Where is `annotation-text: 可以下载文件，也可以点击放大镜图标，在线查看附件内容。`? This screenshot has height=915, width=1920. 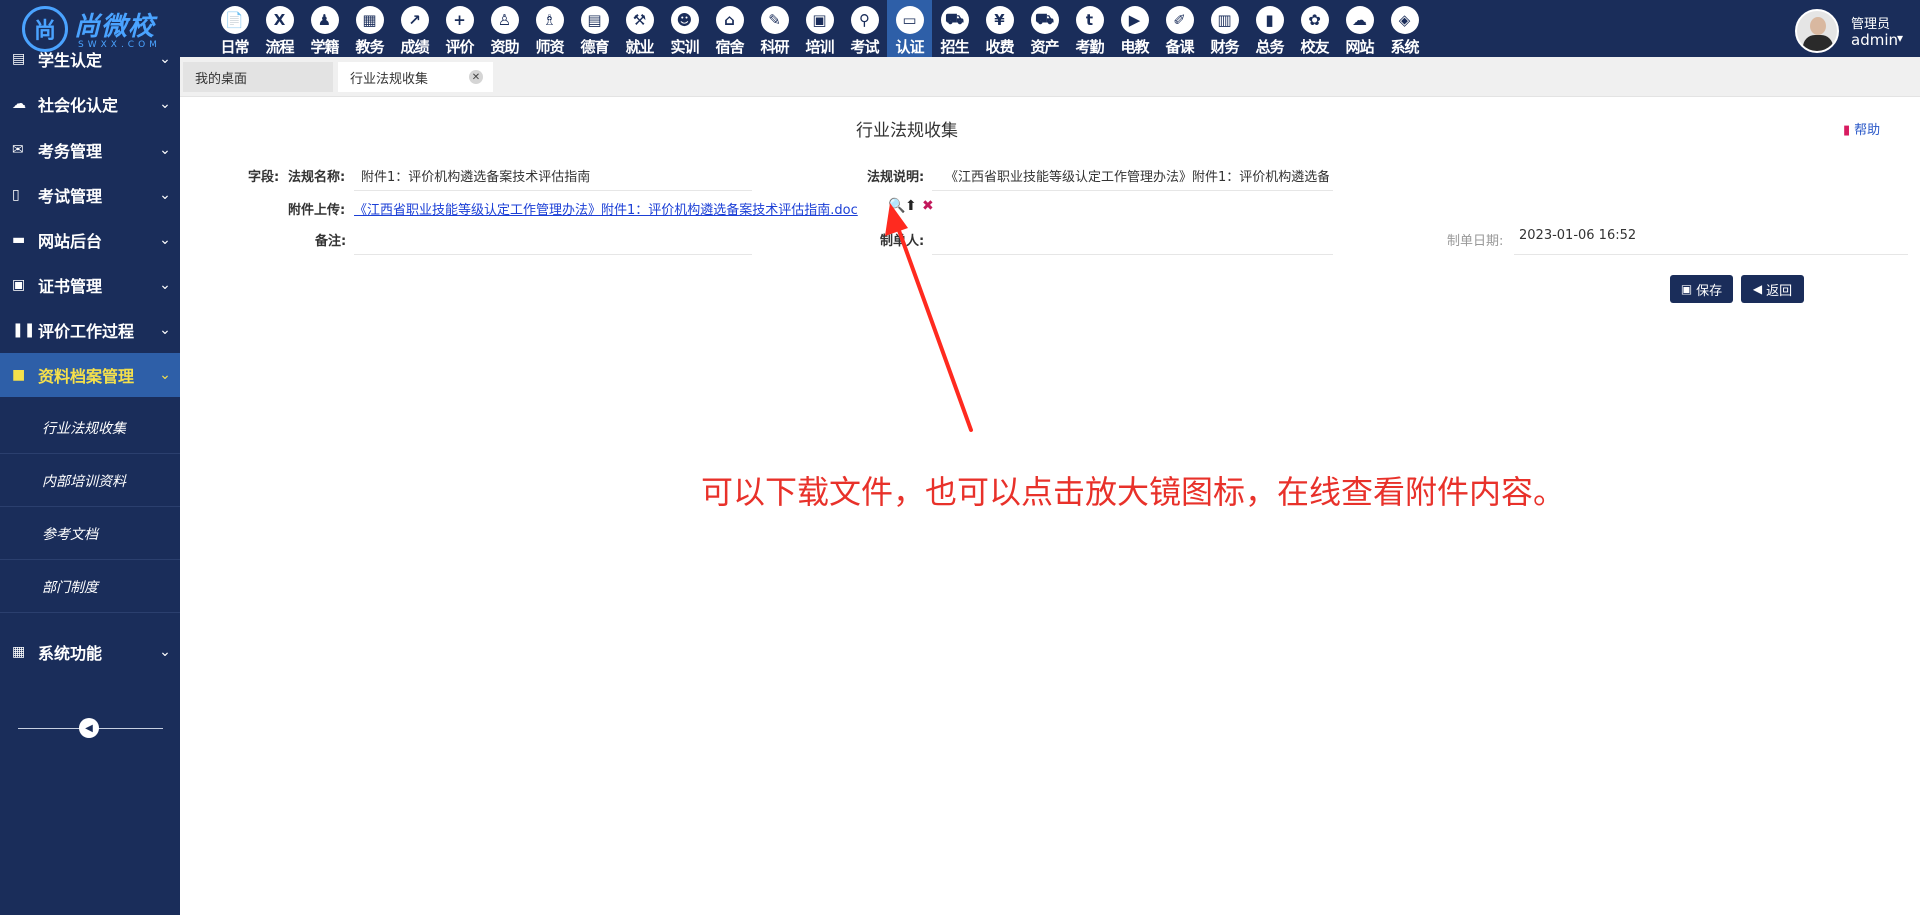 annotation-text: 可以下载文件，也可以点击放大镜图标，在线查看附件内容。 is located at coordinates (1133, 492).